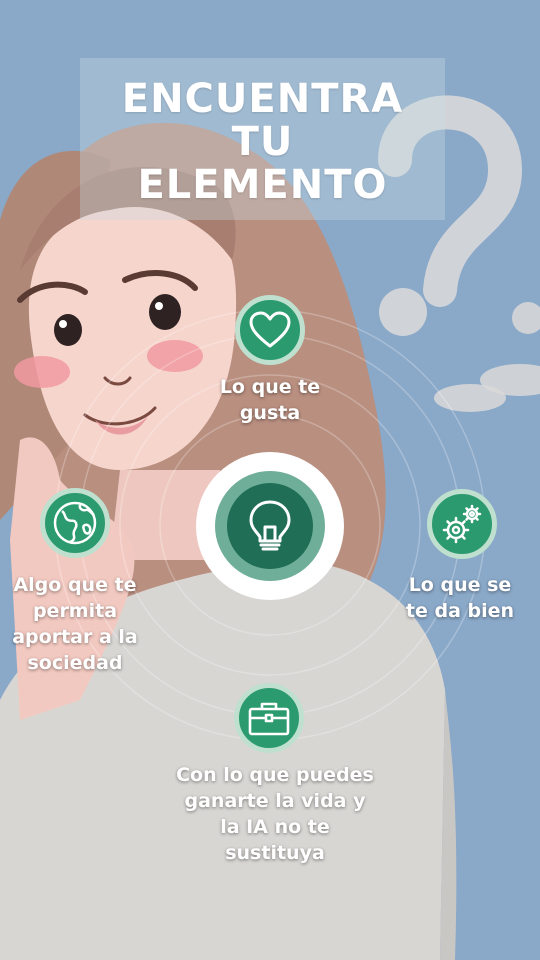 The width and height of the screenshot is (540, 960). I want to click on title-line-1: ENCUENTRA, so click(262, 99).